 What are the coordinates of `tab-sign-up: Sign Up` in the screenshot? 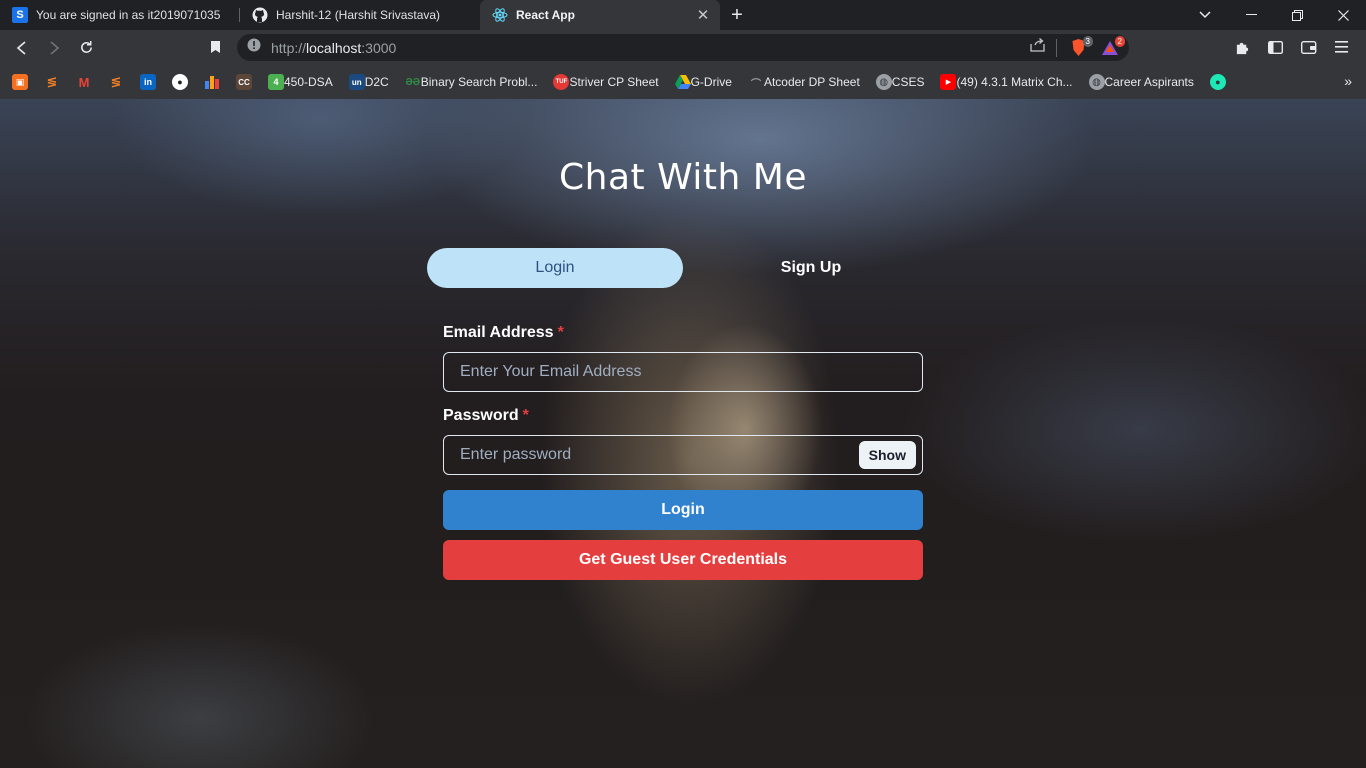 It's located at (811, 268).